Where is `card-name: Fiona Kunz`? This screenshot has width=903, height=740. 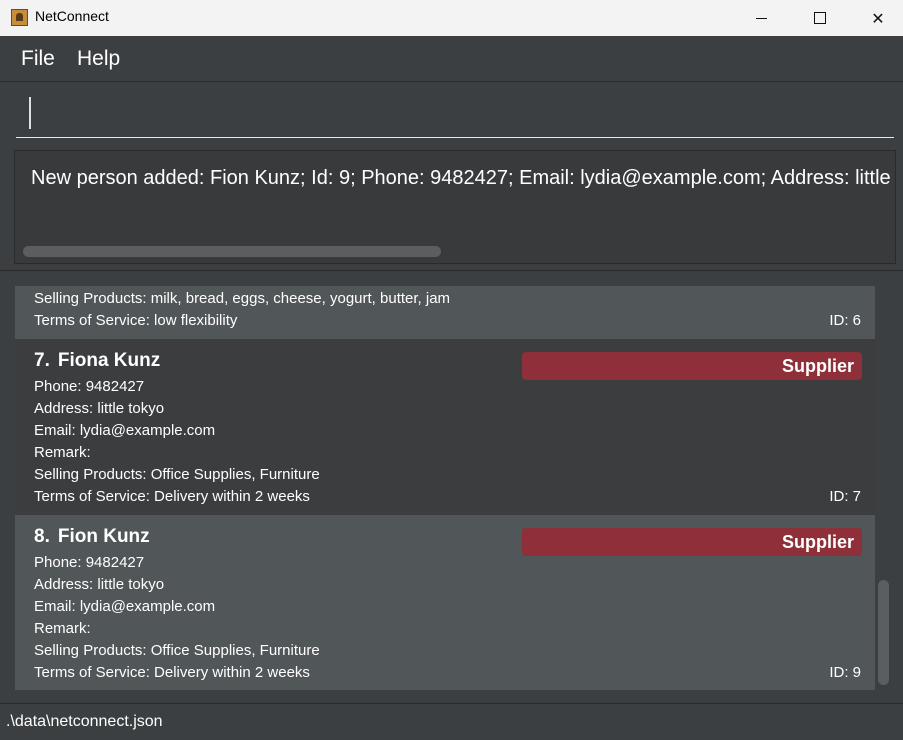
card-name: Fiona Kunz is located at coordinates (109, 360).